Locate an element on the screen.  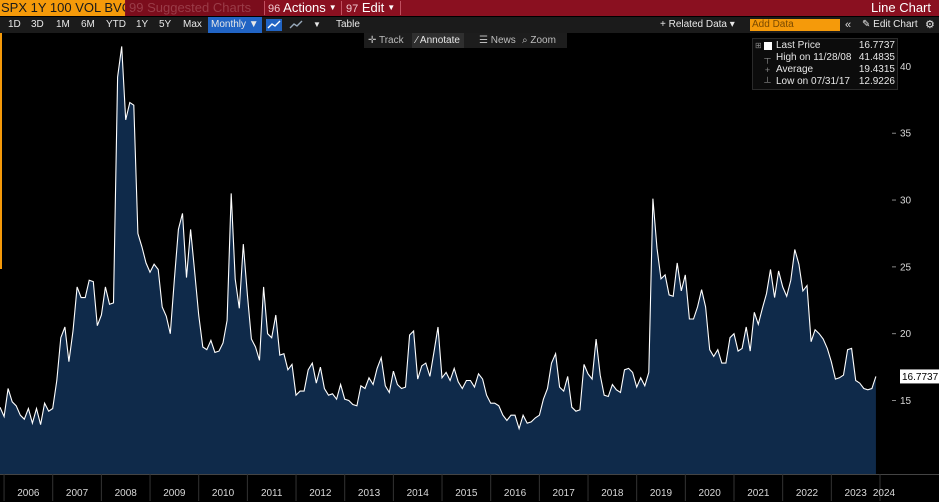
legend-low: ┴ Low on 07/31/17 12.9226 is located at coordinates (826, 82).